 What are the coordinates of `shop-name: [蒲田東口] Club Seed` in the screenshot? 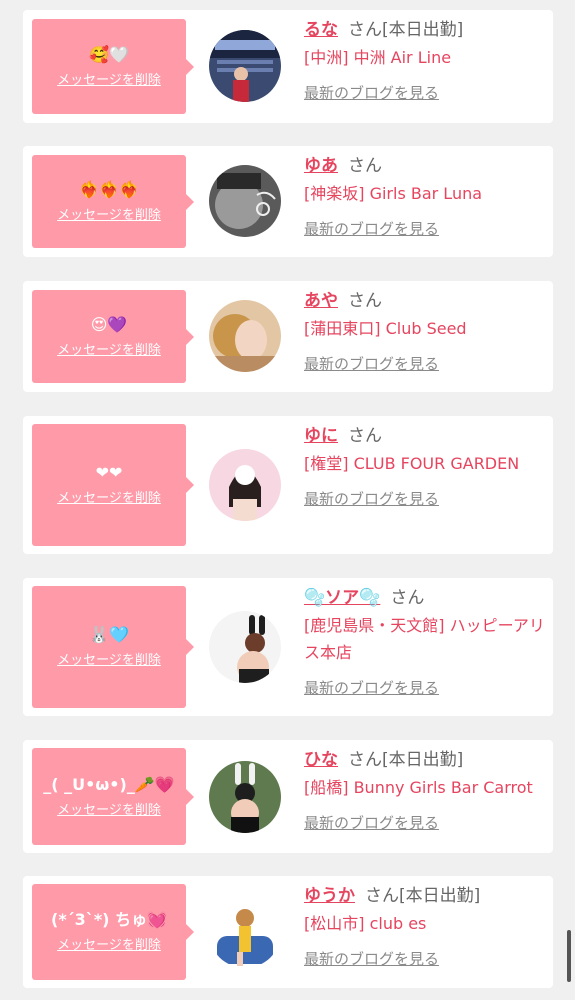 It's located at (385, 328).